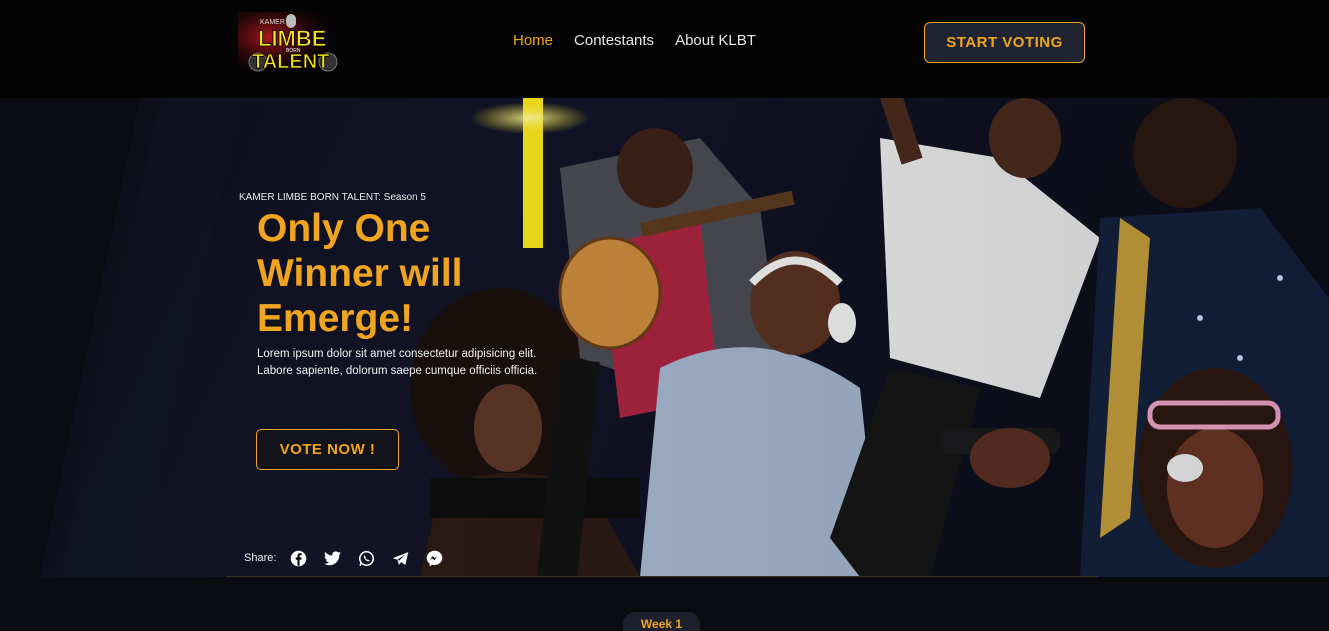 This screenshot has width=1329, height=631. I want to click on share-label: Share:, so click(260, 558).